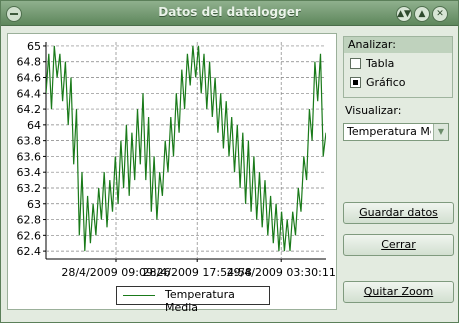 Image resolution: width=459 pixels, height=323 pixels. I want to click on window-title: Datos del datalogger, so click(229, 12).